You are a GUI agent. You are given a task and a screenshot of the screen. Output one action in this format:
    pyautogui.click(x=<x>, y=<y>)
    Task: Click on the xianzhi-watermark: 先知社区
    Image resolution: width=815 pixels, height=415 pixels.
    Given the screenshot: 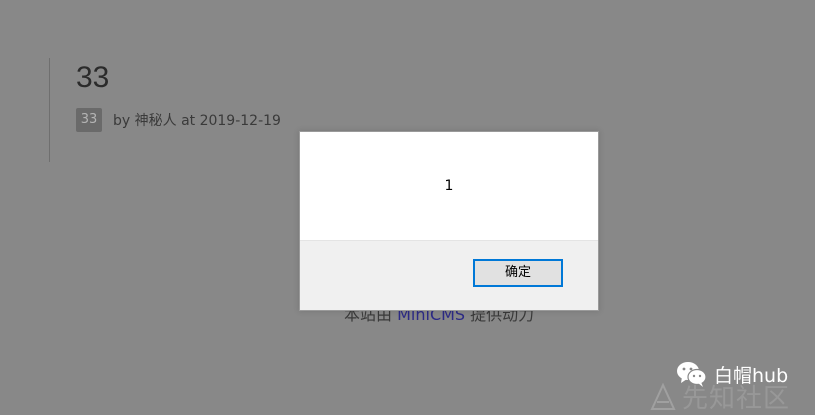 What is the action you would take?
    pyautogui.click(x=719, y=396)
    